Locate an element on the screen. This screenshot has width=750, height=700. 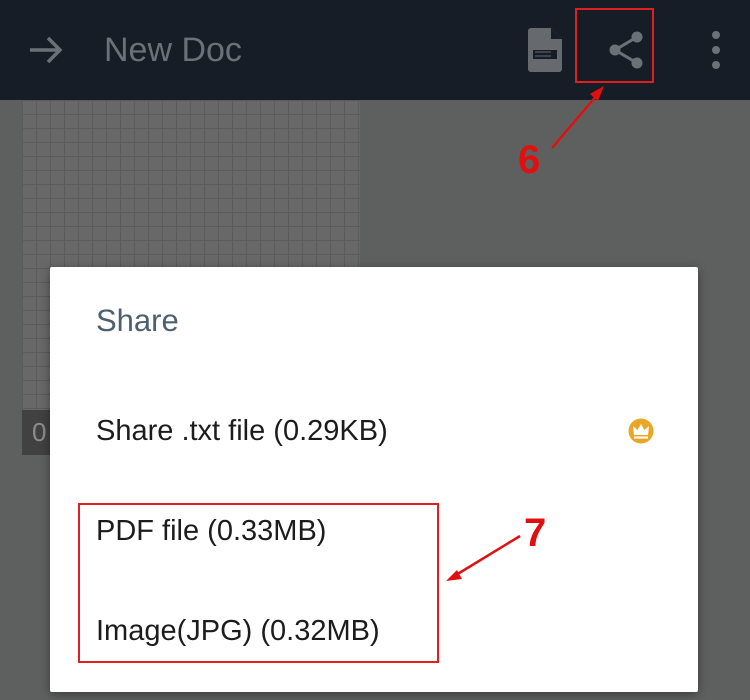
document-title: New Doc is located at coordinates (173, 50).